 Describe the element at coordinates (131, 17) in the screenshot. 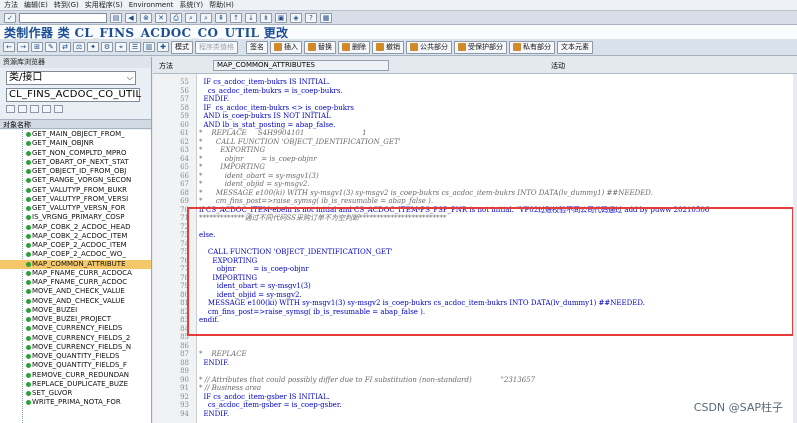

I see `back-icon: ◀` at that location.